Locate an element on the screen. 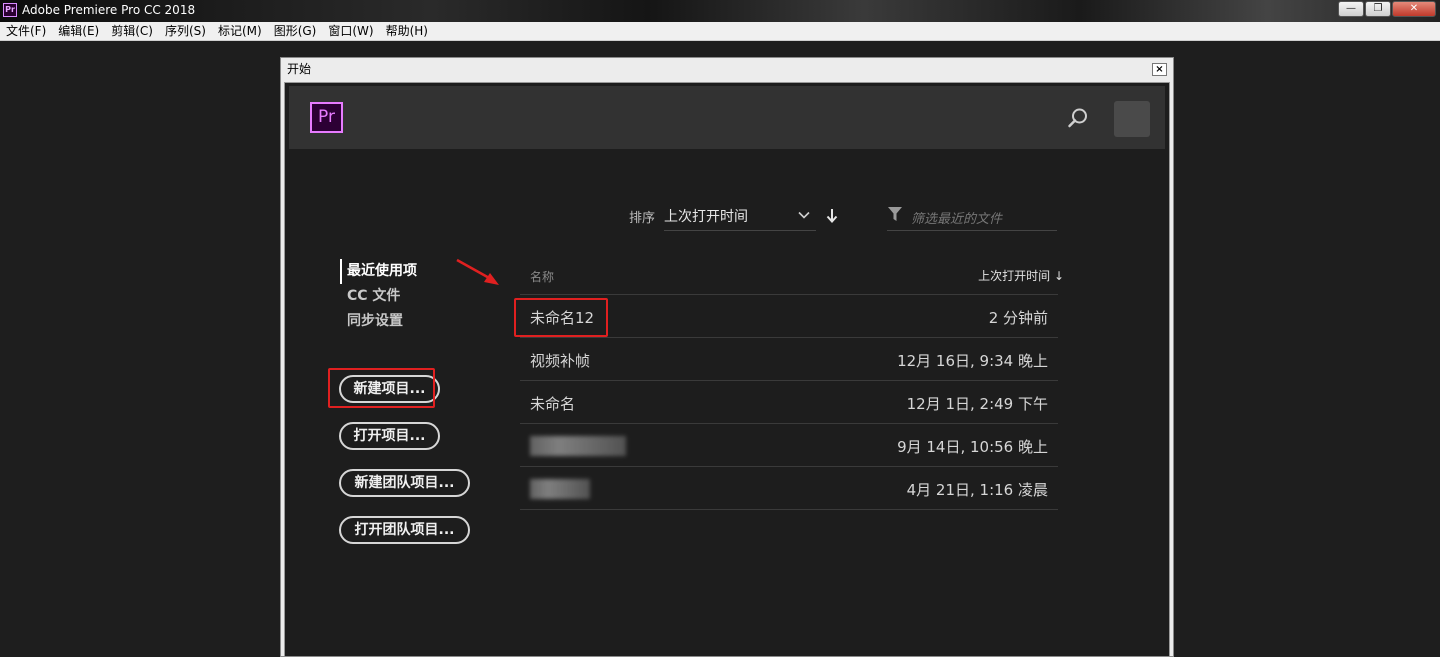 The image size is (1440, 657). sort-dropdown: 上次打开时间 is located at coordinates (740, 215).